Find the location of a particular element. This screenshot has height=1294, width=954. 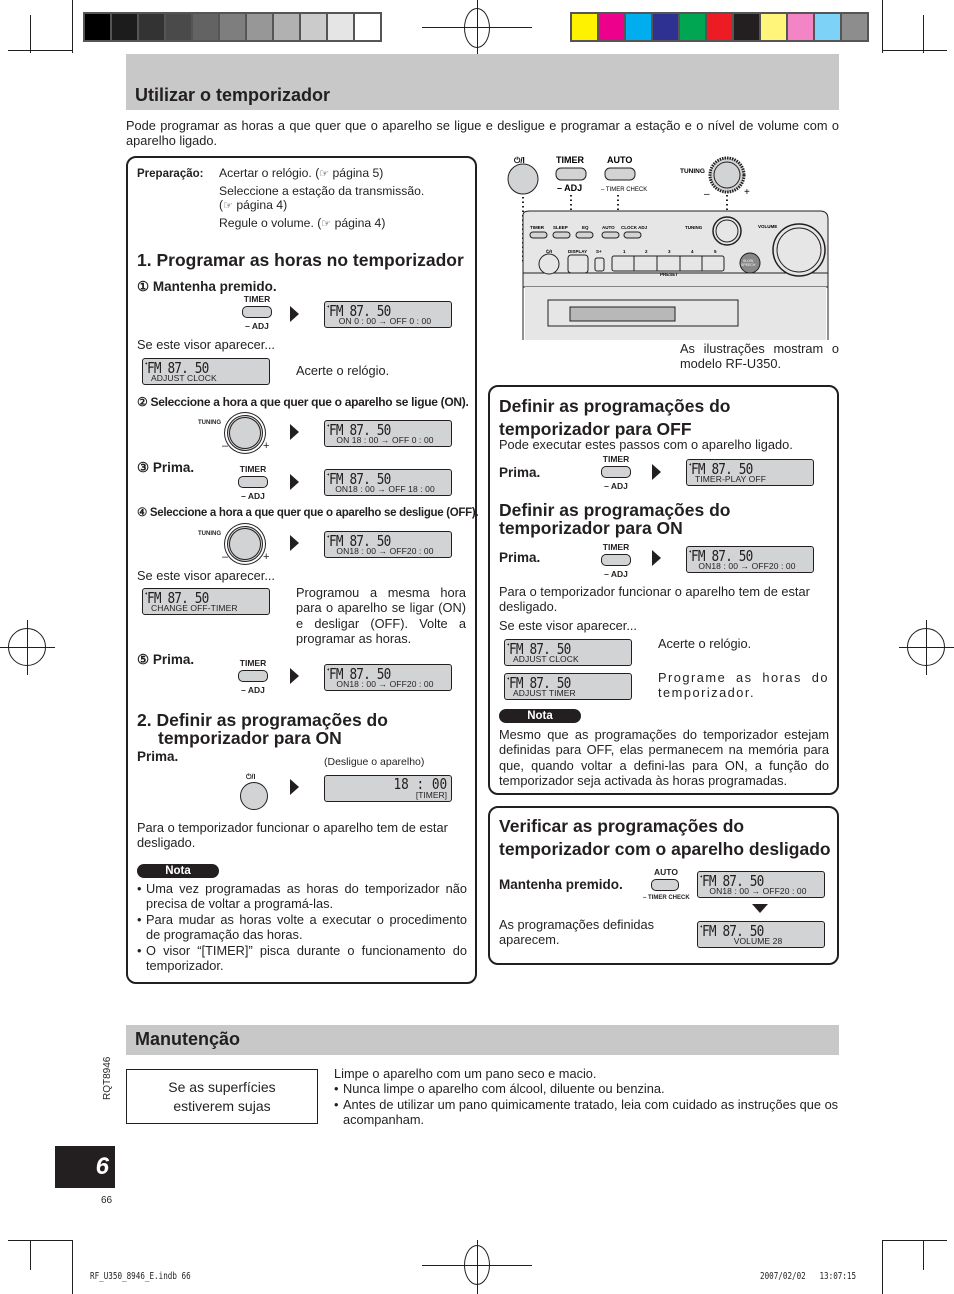

svg-text: DISPLAY is located at coordinates (577, 251).